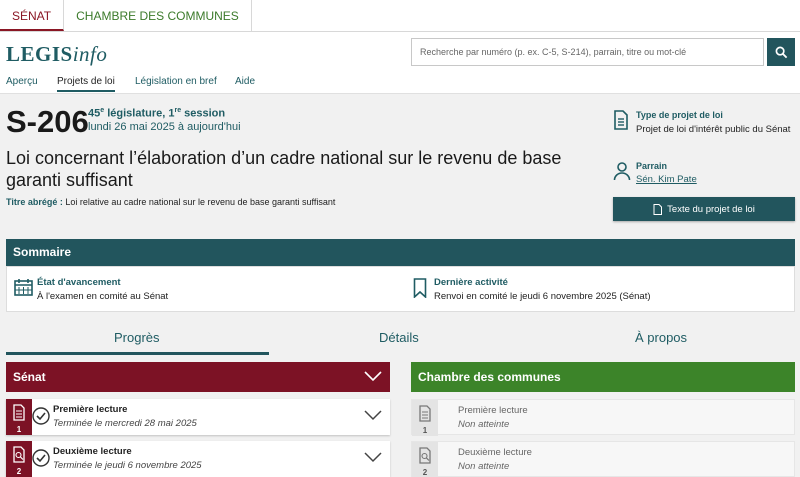  Describe the element at coordinates (34, 202) in the screenshot. I see `short-title-label: Titre abrégé :` at that location.